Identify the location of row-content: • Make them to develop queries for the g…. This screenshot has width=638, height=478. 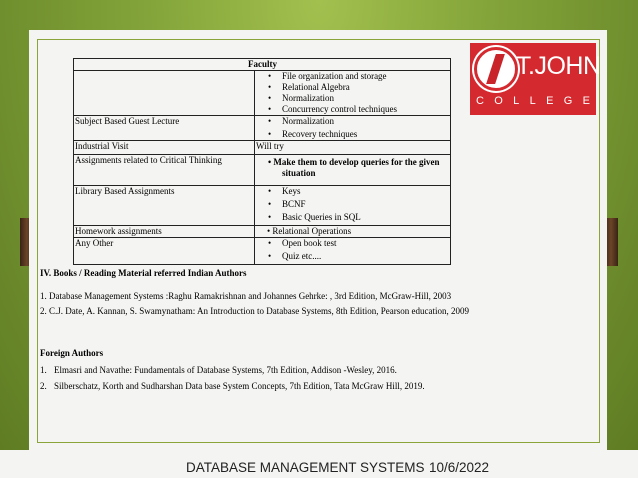
(352, 170).